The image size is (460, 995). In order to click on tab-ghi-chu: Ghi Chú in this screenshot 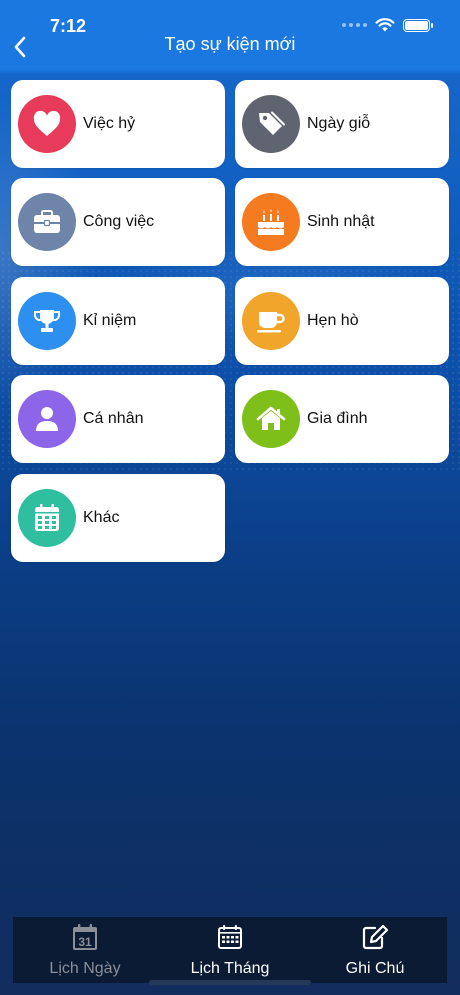, I will do `click(375, 950)`.